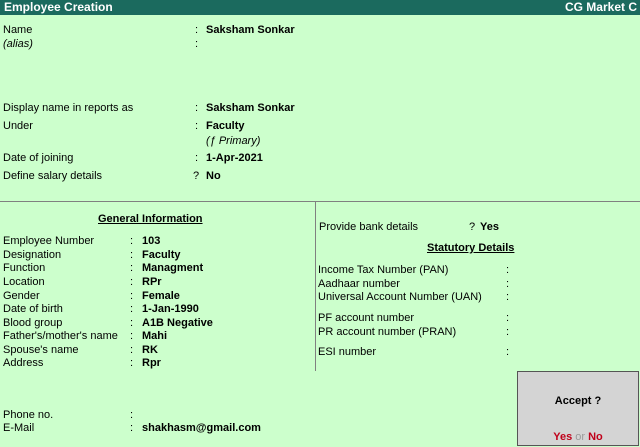 This screenshot has width=640, height=447. What do you see at coordinates (197, 126) in the screenshot?
I see `under-colon: :` at bounding box center [197, 126].